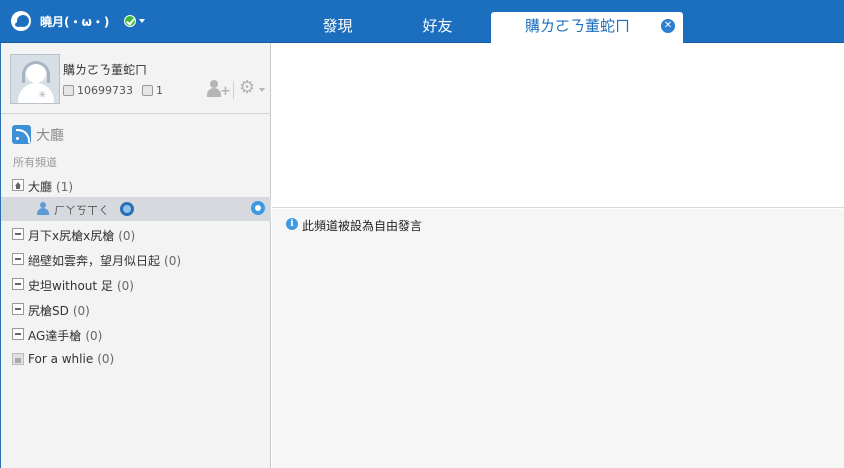  Describe the element at coordinates (105, 90) in the screenshot. I see `user-id: 10699733` at that location.